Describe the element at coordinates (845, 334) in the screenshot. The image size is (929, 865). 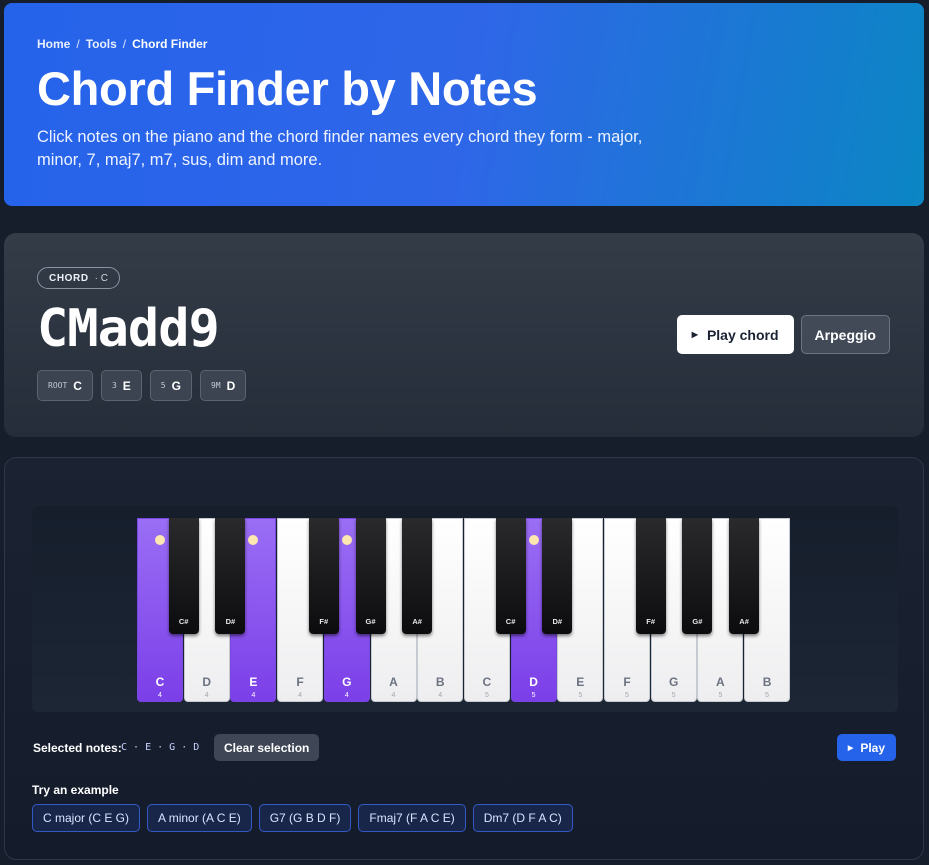
I see `arpeggio-button: Arpeggio` at that location.